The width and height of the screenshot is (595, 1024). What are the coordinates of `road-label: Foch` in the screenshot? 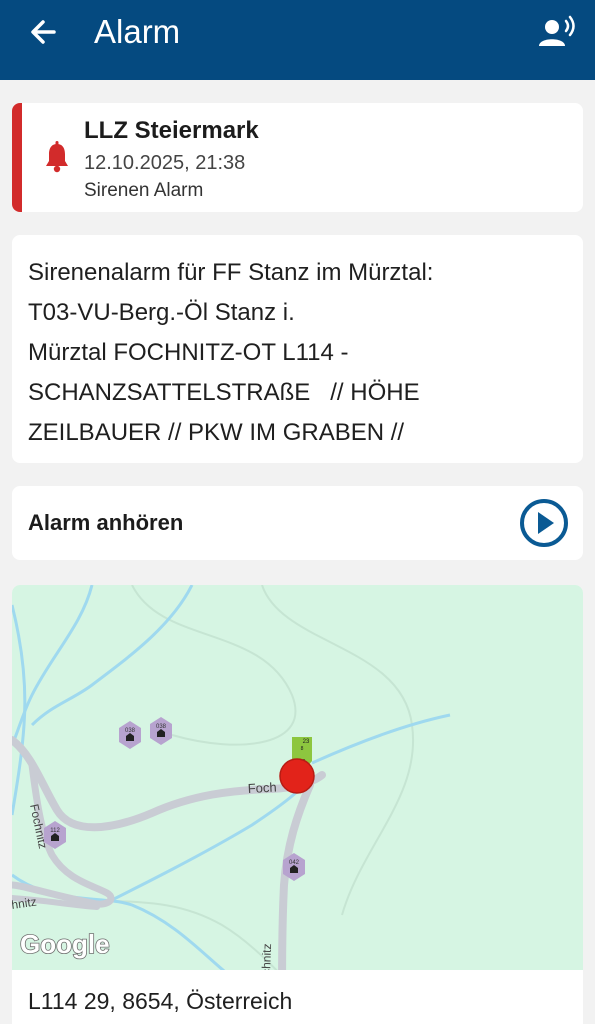 It's located at (262, 788).